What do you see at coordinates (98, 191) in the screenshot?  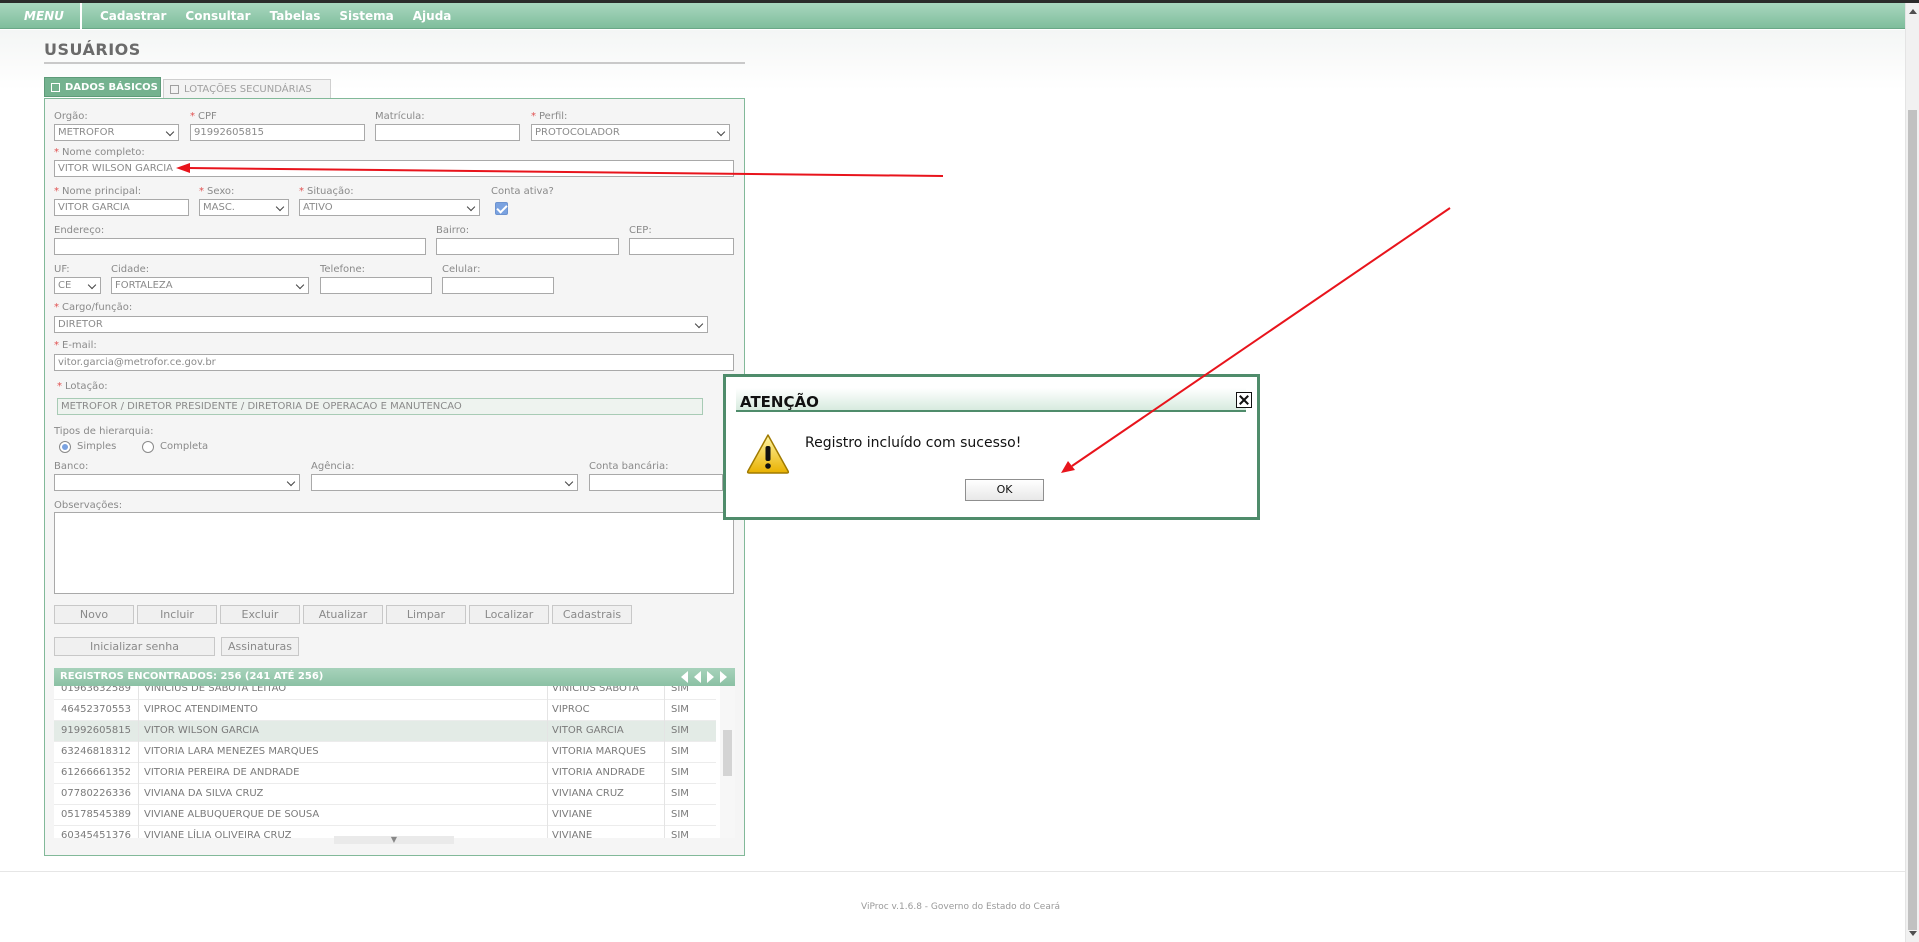 I see `nome-principal-label: * Nome principal:` at bounding box center [98, 191].